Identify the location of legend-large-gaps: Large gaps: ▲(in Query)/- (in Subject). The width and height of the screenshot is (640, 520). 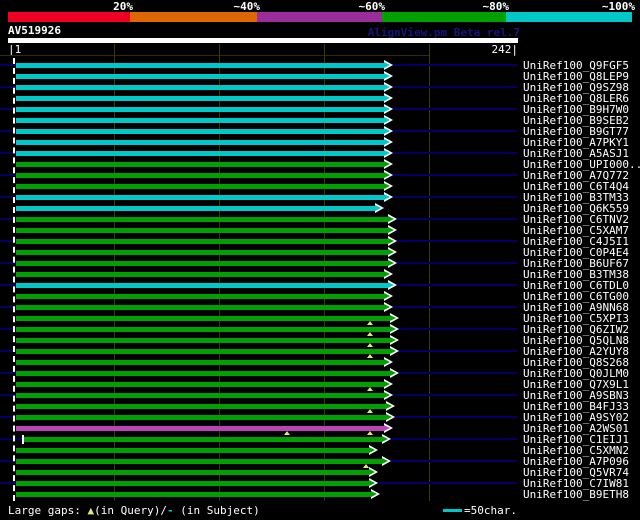
(134, 510).